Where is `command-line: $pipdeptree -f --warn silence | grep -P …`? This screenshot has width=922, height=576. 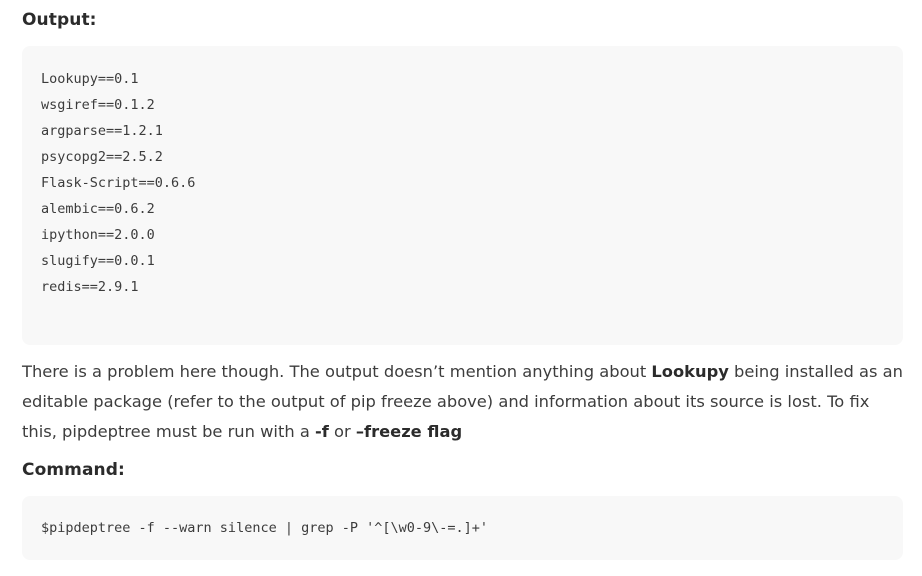
command-line: $pipdeptree -f --warn silence | grep -P … is located at coordinates (265, 528).